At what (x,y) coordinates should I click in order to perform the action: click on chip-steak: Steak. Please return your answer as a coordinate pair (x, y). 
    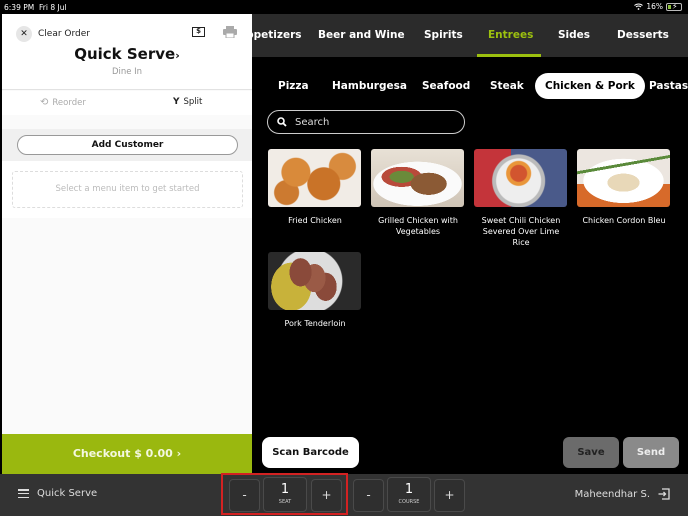
    Looking at the image, I should click on (507, 86).